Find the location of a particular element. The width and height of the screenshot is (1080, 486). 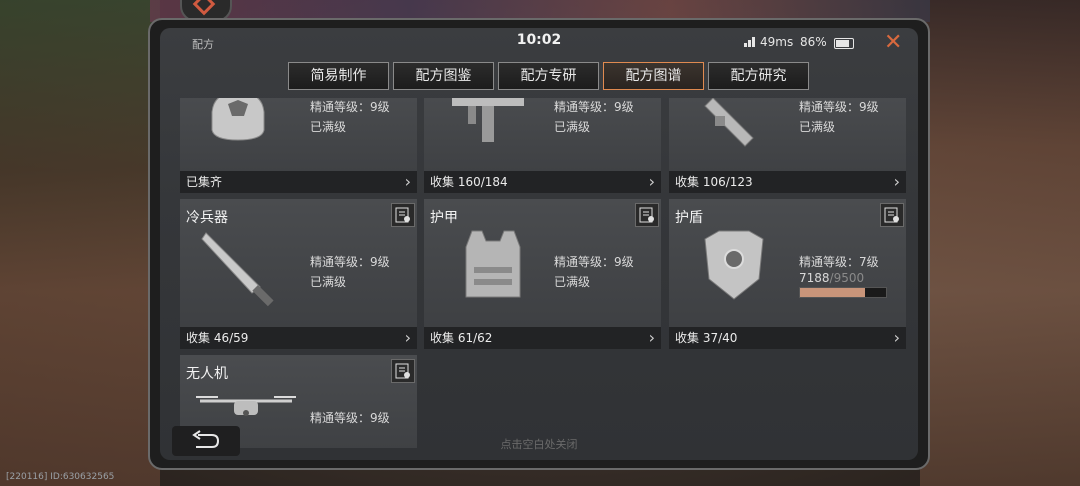

card-title: 护盾 is located at coordinates (689, 218).